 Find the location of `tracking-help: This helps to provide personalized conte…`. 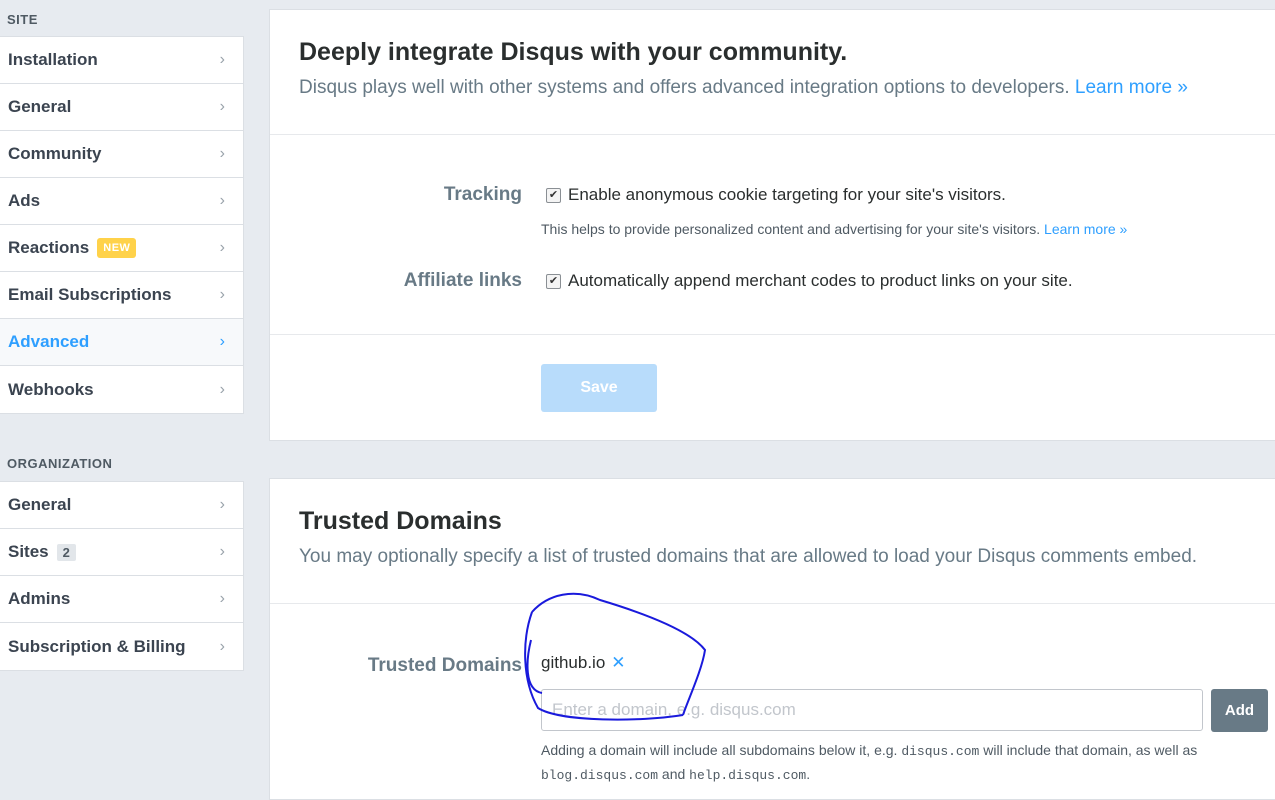

tracking-help: This helps to provide personalized conte… is located at coordinates (834, 229).